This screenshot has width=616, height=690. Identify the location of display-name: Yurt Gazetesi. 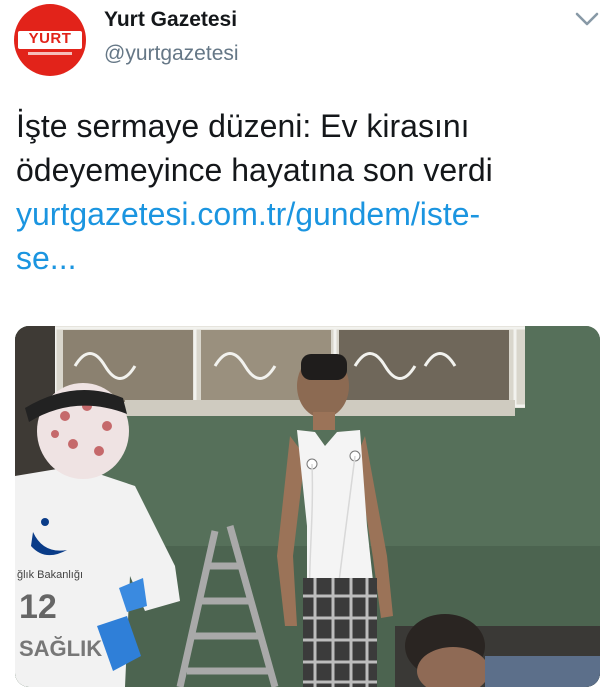
(170, 20).